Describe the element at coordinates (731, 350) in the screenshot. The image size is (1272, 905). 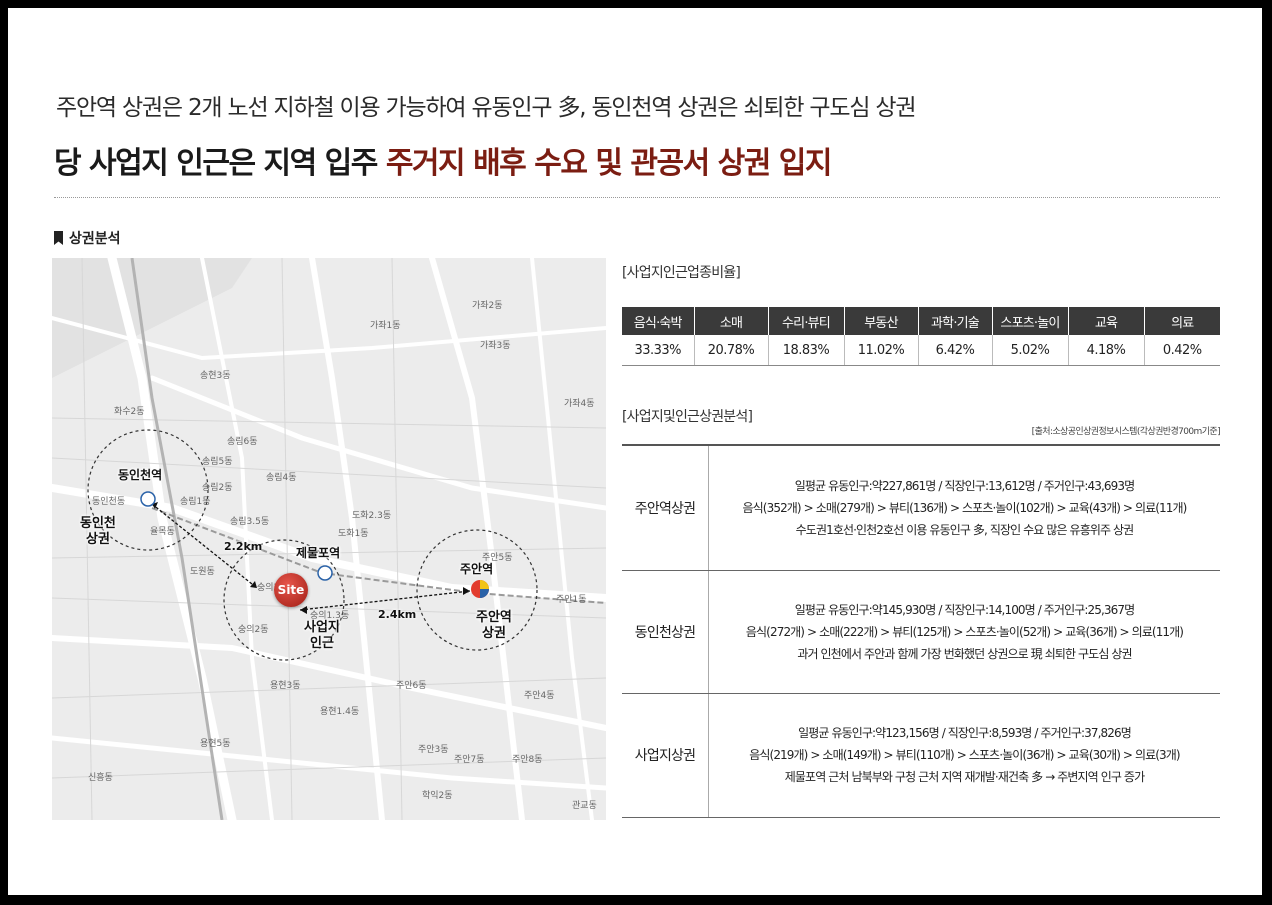
I see `ratio-value-cell: 20.78%` at that location.